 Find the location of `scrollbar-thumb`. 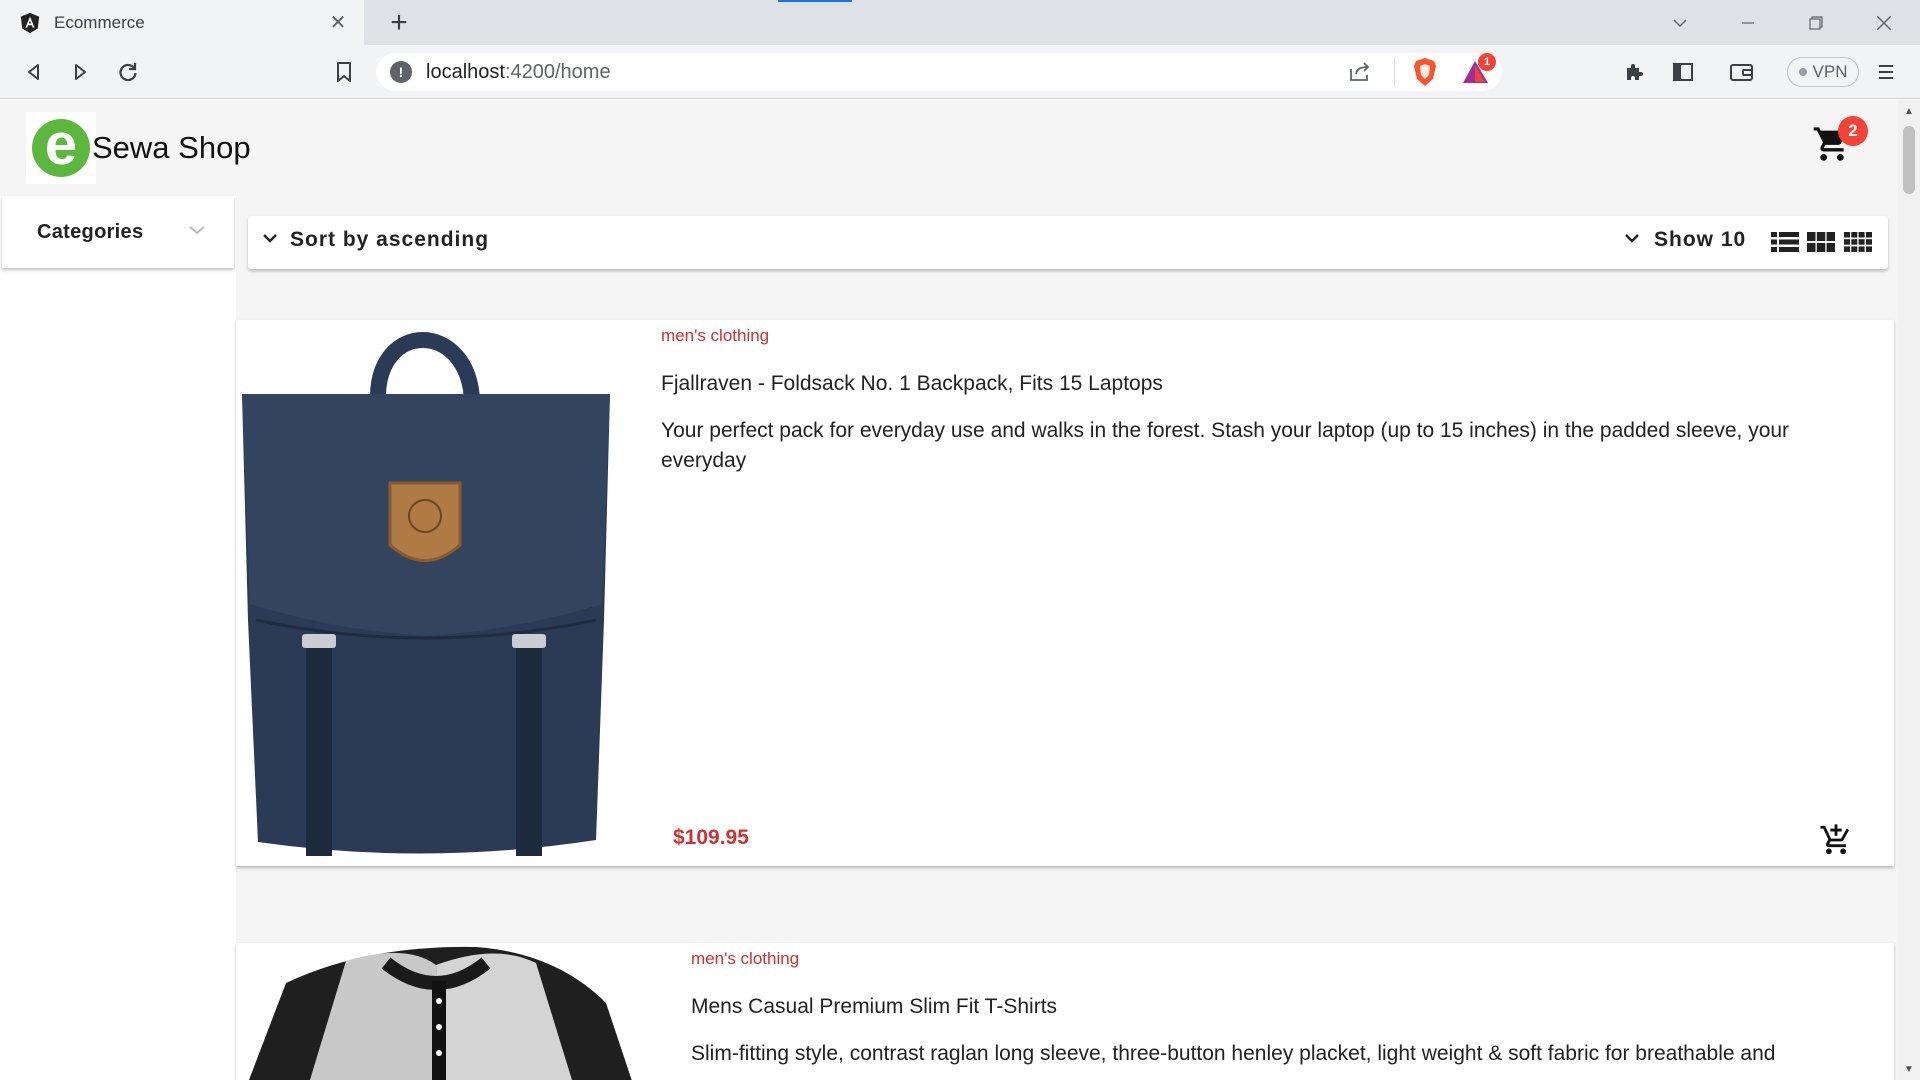

scrollbar-thumb is located at coordinates (1909, 160).